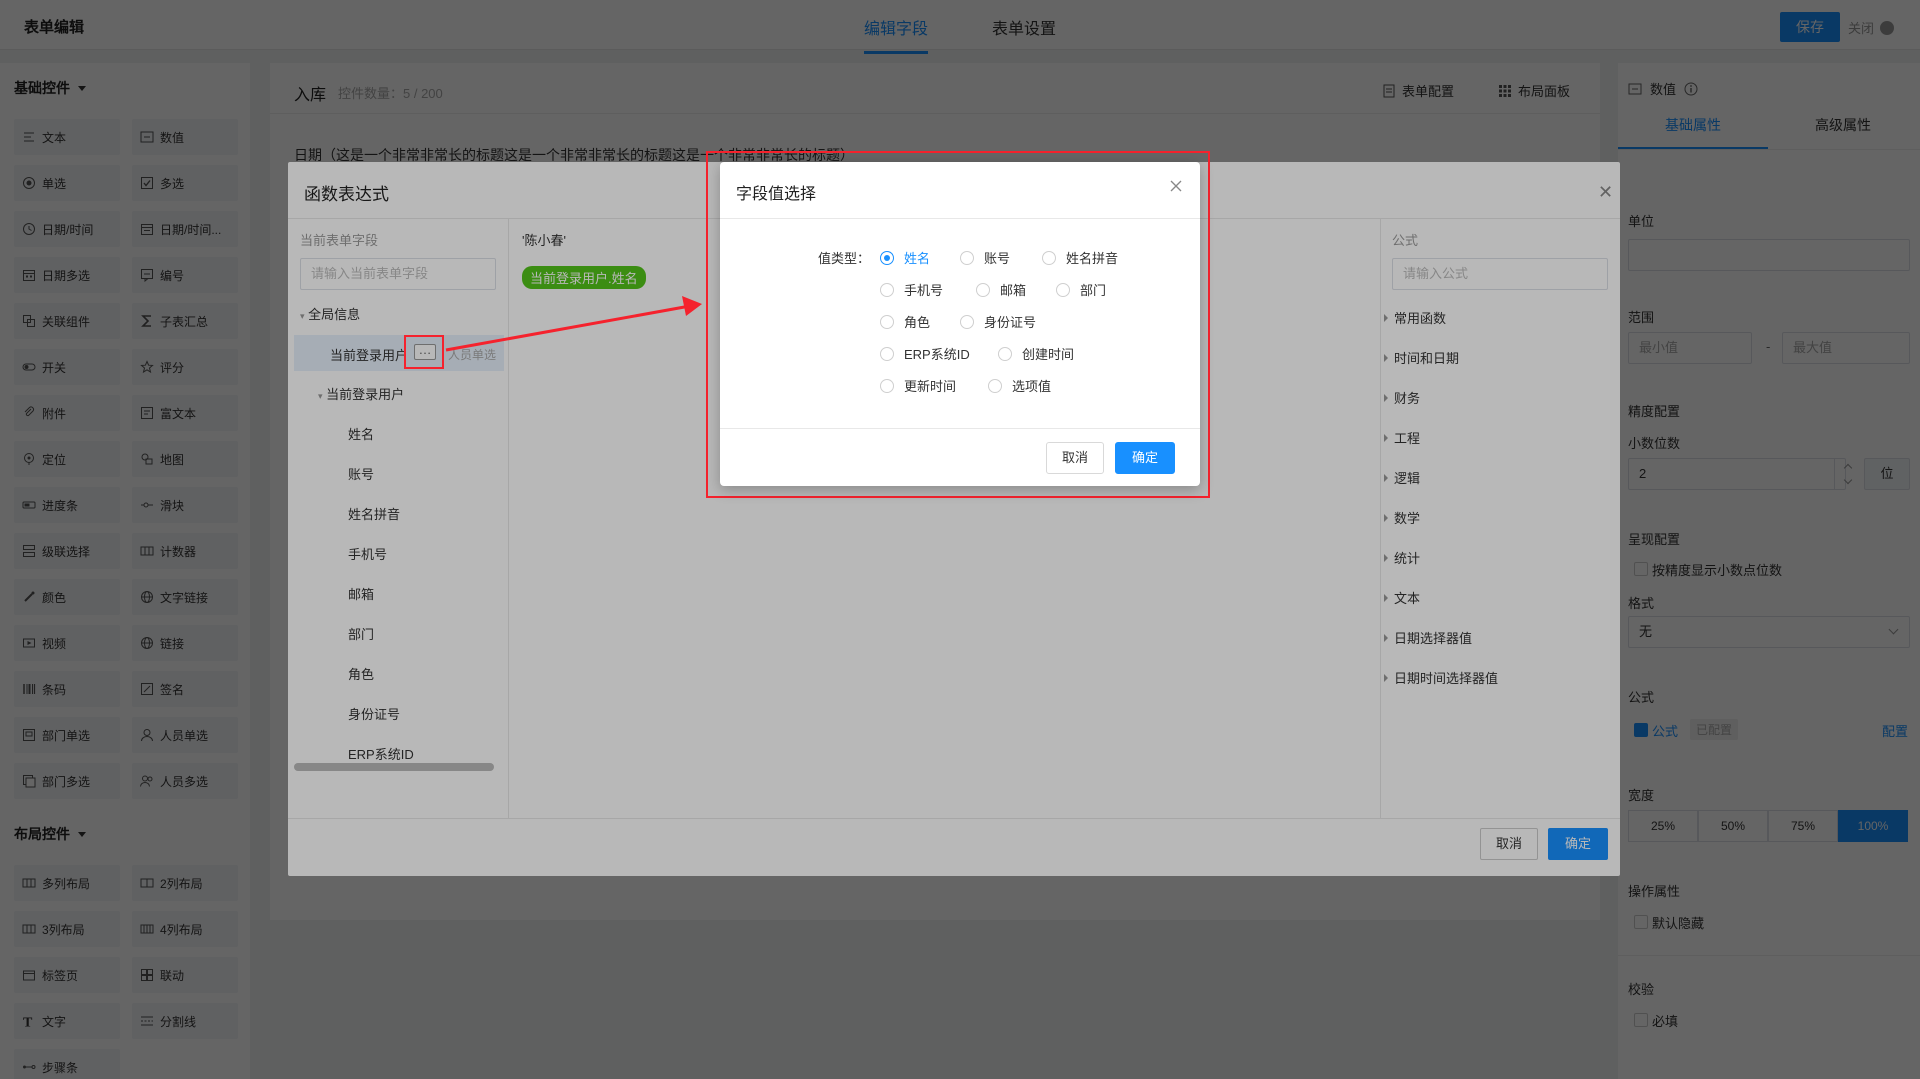 The width and height of the screenshot is (1920, 1079). I want to click on value-type-radio: 邮箱, so click(1001, 289).